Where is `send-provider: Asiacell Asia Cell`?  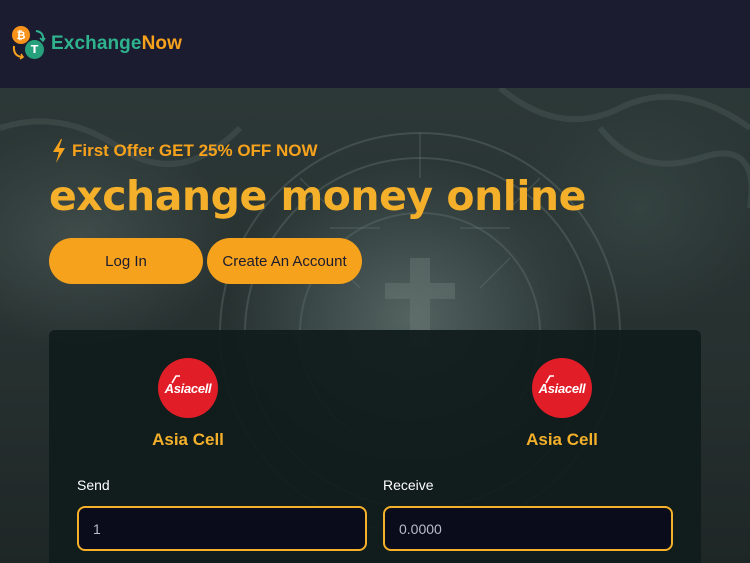 send-provider: Asiacell Asia Cell is located at coordinates (188, 404).